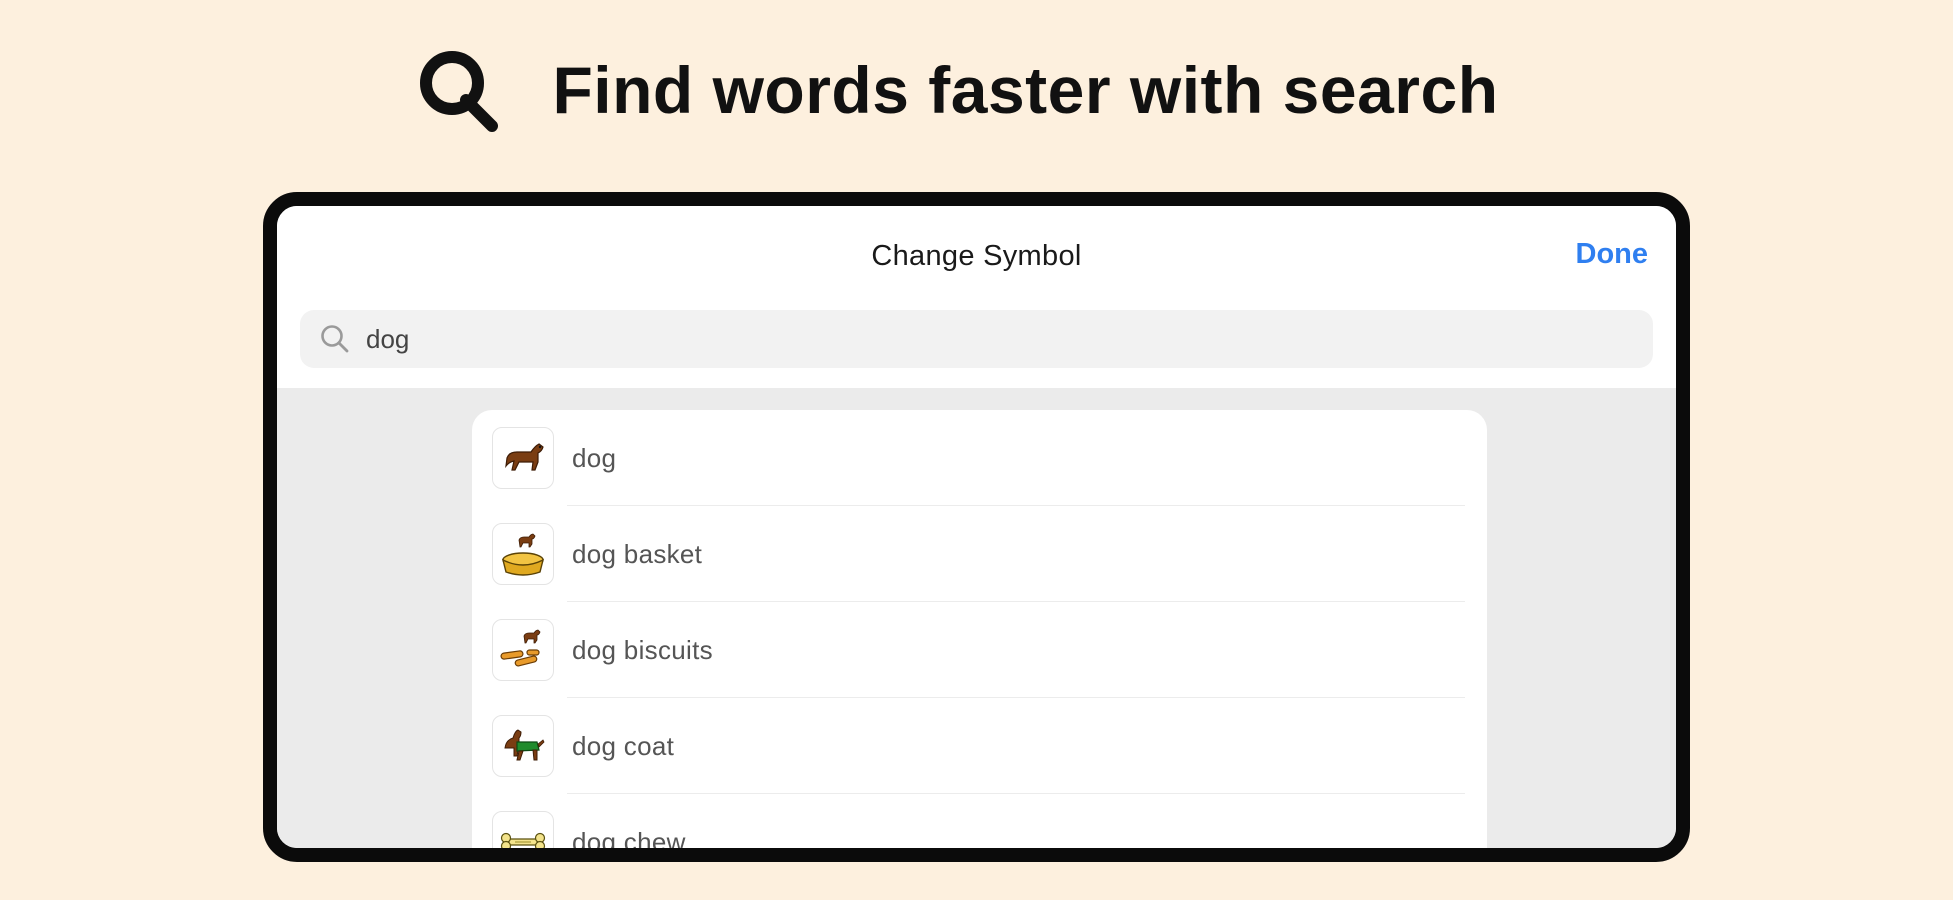  What do you see at coordinates (966, 339) in the screenshot?
I see `search-input` at bounding box center [966, 339].